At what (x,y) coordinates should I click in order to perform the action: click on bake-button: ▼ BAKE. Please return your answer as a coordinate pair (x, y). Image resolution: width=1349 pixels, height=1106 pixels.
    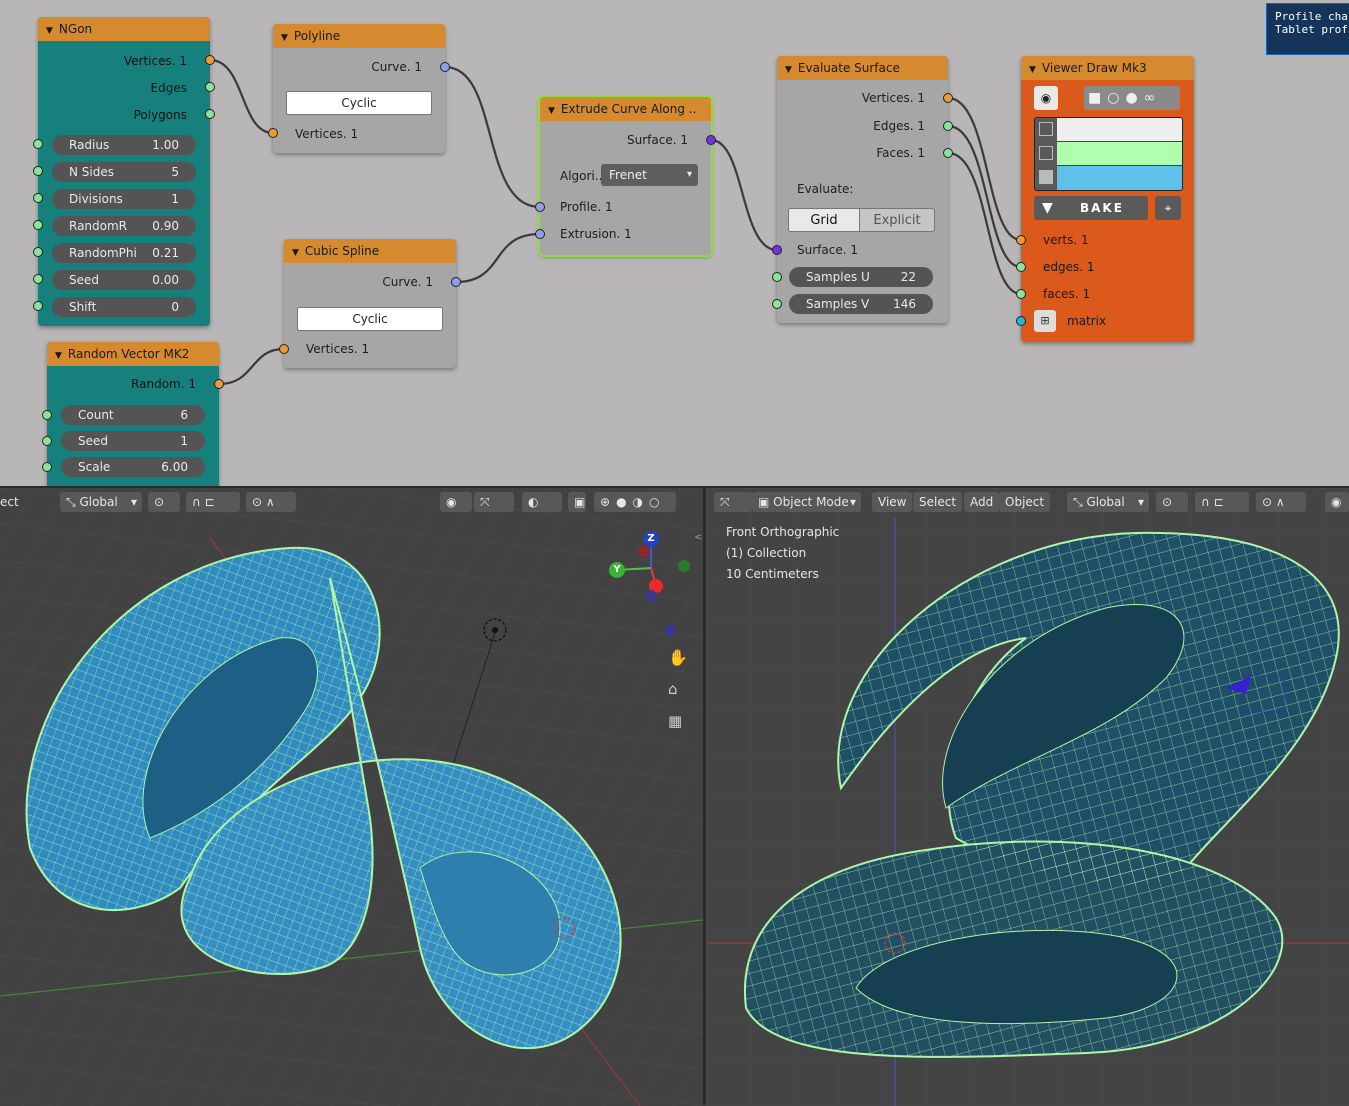
    Looking at the image, I should click on (1091, 208).